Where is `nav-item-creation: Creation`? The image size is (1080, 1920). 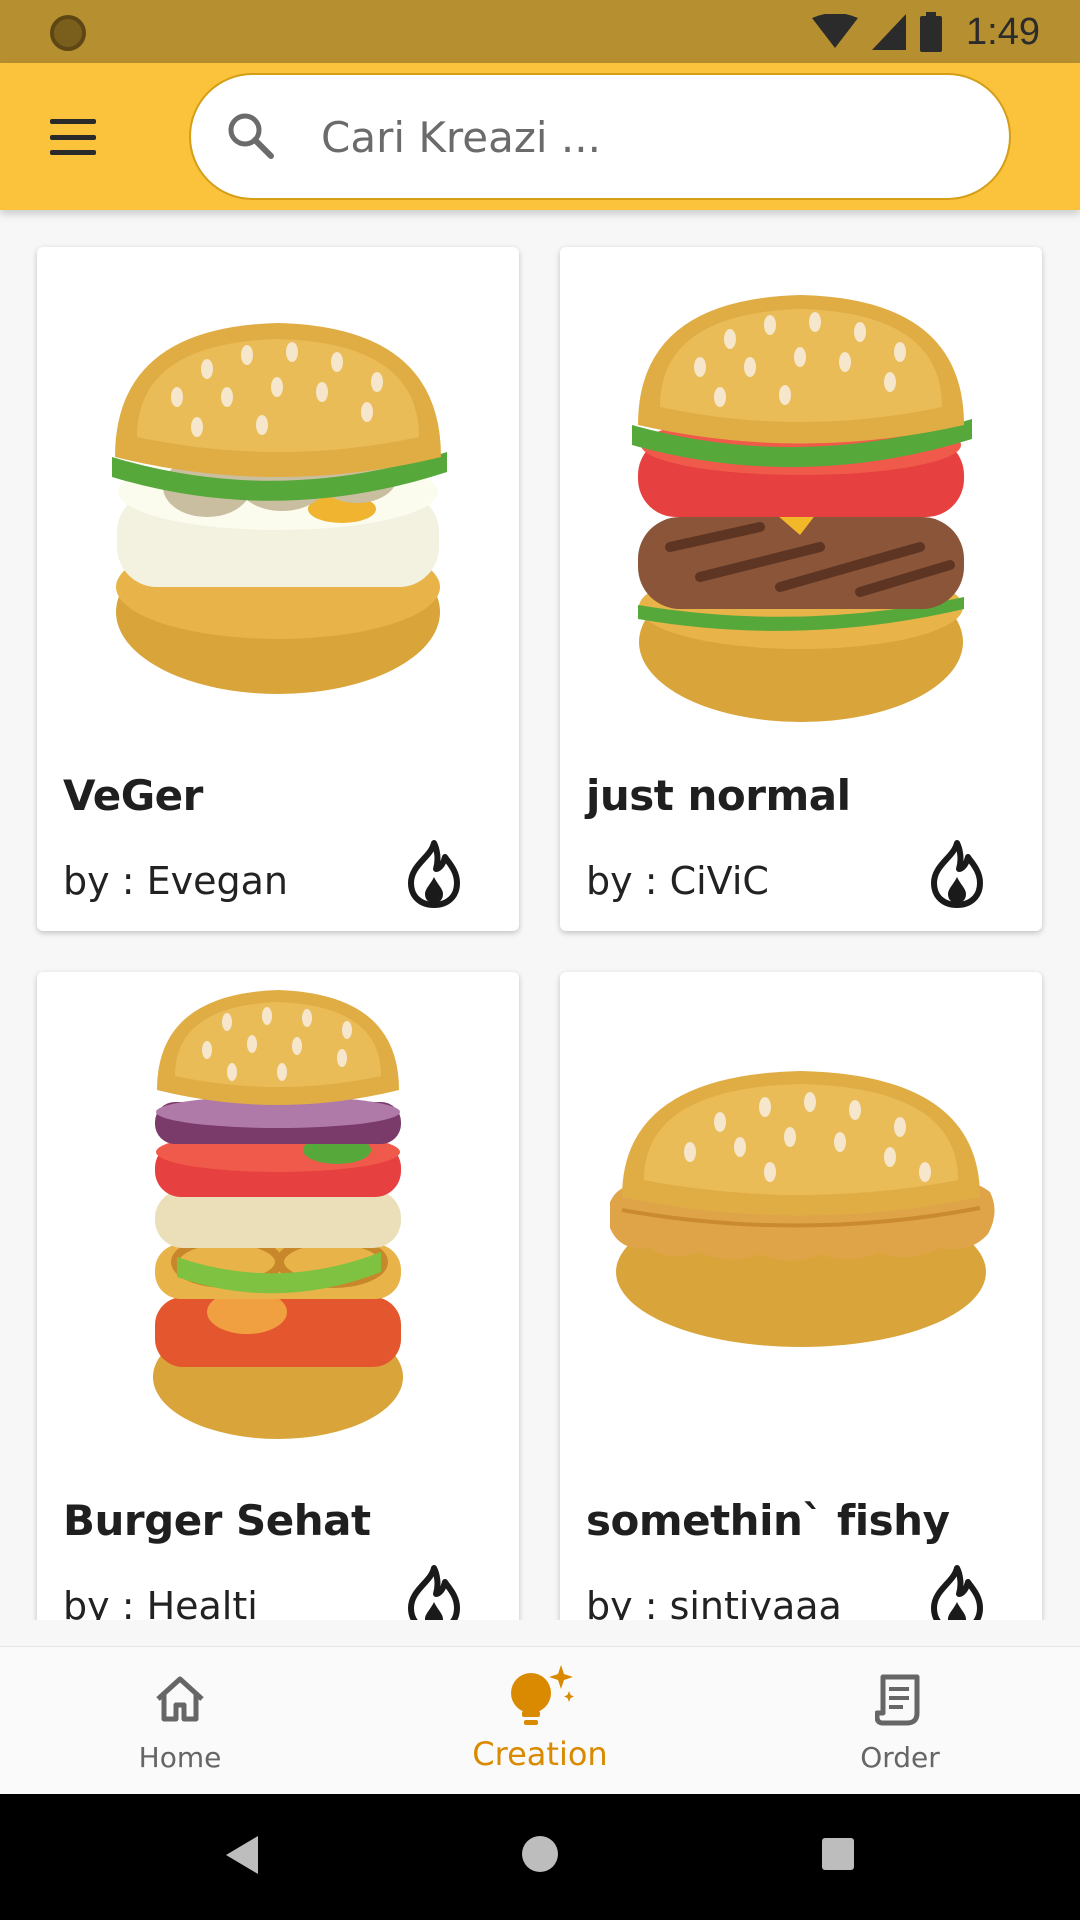 nav-item-creation: Creation is located at coordinates (540, 1721).